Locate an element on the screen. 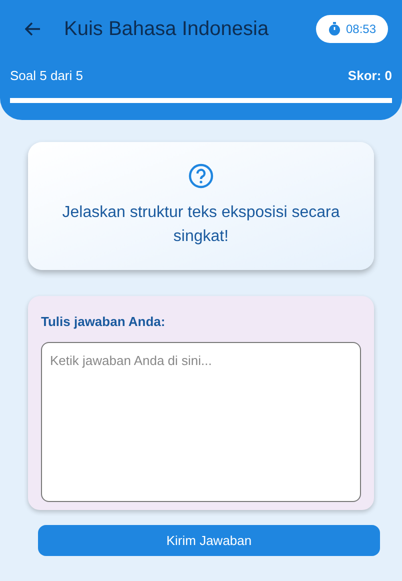  stopwatch-icon is located at coordinates (334, 29).